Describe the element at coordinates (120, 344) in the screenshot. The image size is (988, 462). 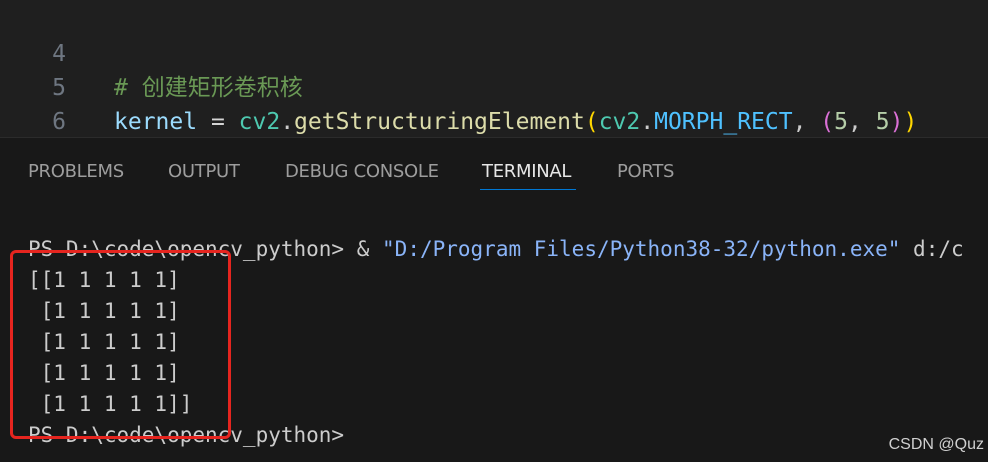
I see `red-annotation-box` at that location.